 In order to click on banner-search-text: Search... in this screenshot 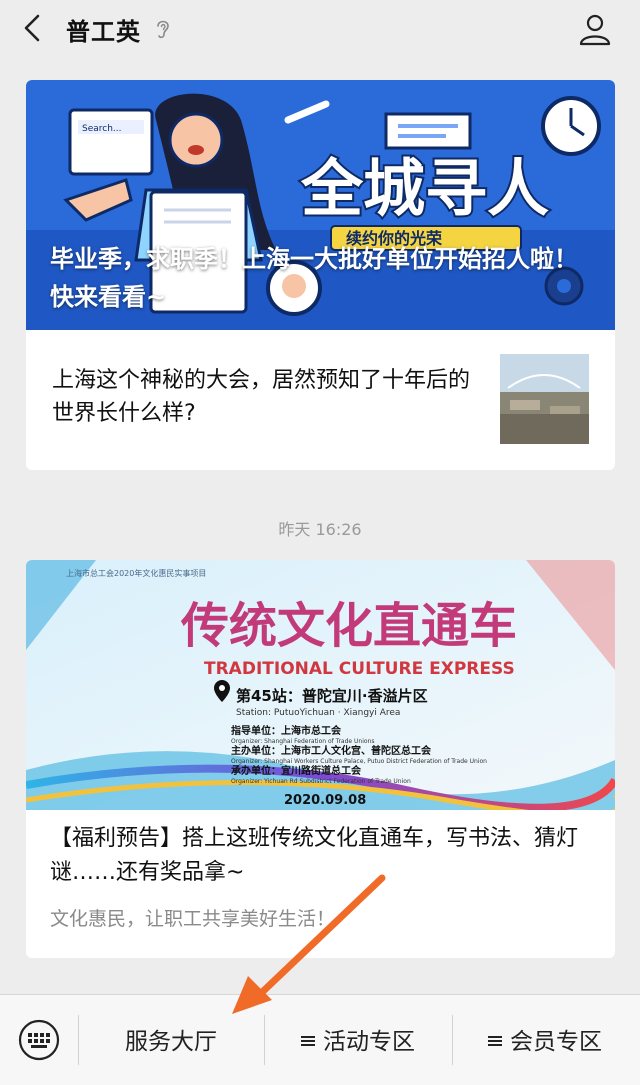, I will do `click(102, 129)`.